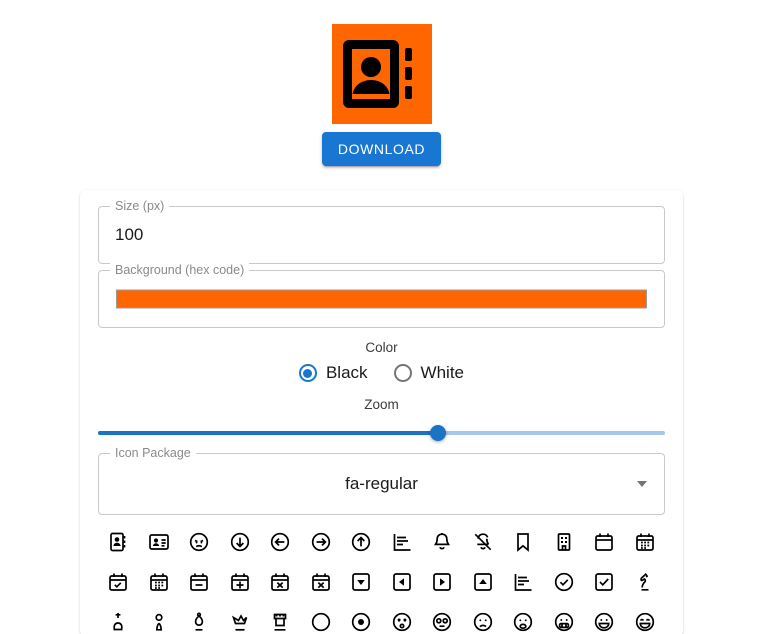 The image size is (763, 634). Describe the element at coordinates (438, 433) in the screenshot. I see `zoom-slider-thumb` at that location.